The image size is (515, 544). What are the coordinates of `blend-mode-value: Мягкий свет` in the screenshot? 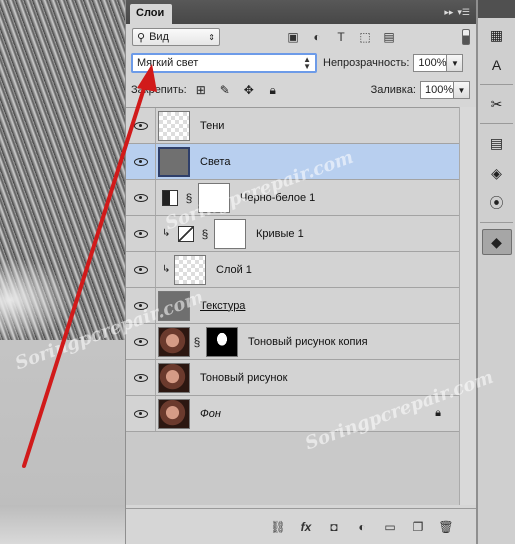 It's located at (168, 63).